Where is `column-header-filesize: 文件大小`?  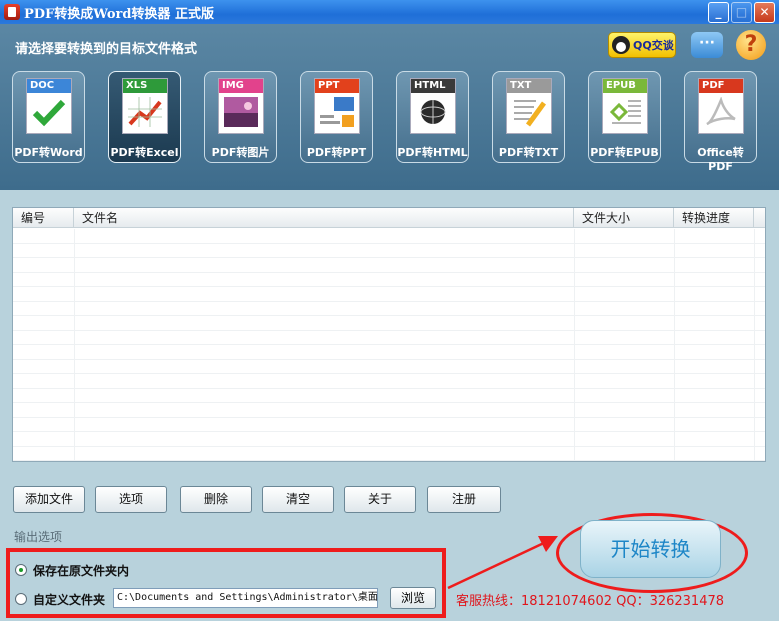 column-header-filesize: 文件大小 is located at coordinates (624, 217).